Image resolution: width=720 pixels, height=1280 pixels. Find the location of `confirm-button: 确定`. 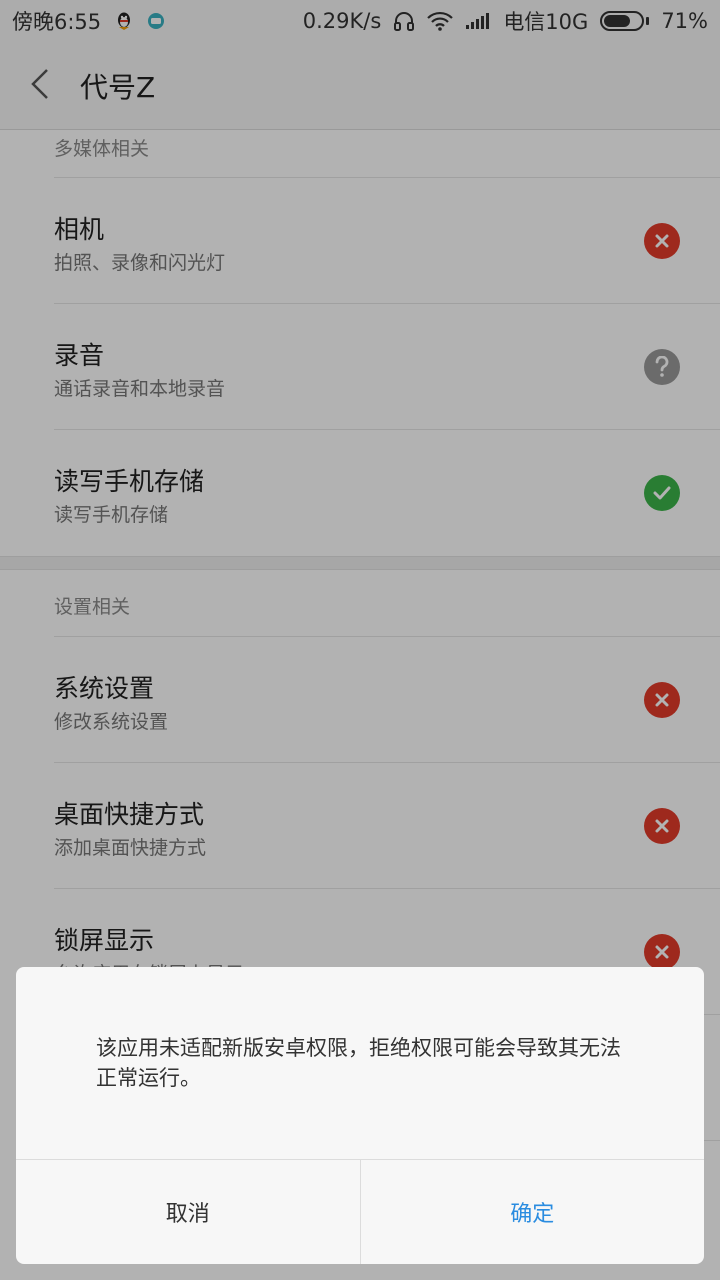

confirm-button: 确定 is located at coordinates (533, 1212).